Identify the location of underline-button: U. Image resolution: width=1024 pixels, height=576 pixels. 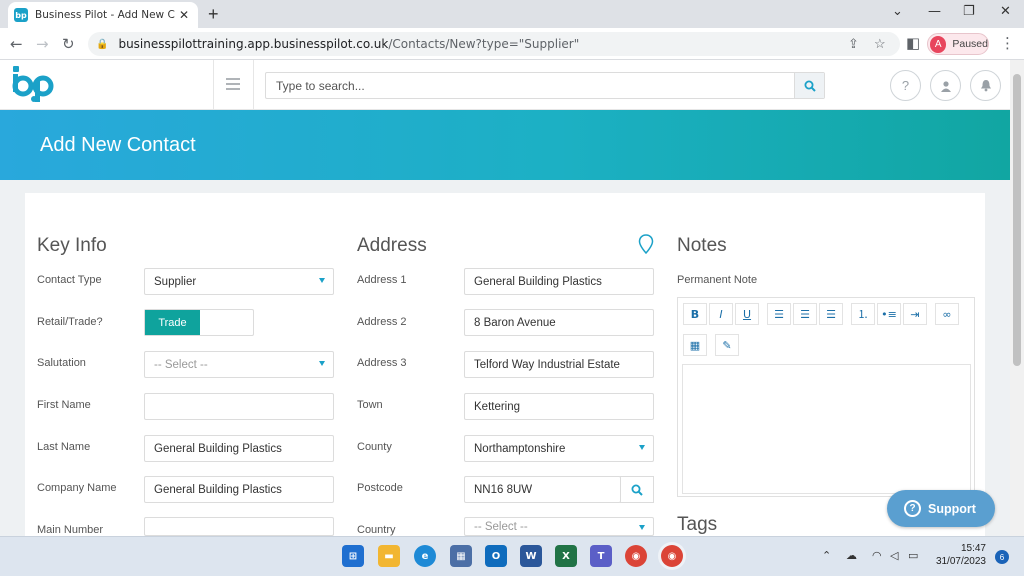
(747, 314).